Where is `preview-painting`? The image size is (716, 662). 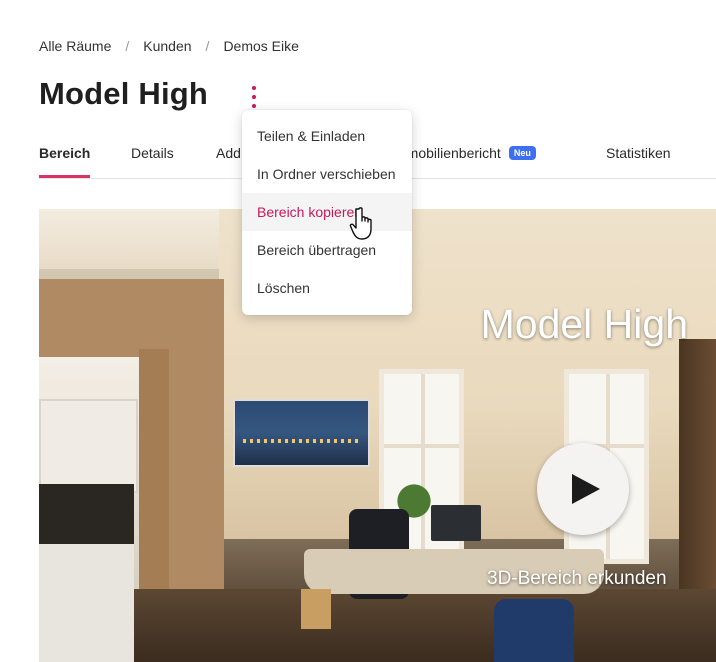 preview-painting is located at coordinates (301, 433).